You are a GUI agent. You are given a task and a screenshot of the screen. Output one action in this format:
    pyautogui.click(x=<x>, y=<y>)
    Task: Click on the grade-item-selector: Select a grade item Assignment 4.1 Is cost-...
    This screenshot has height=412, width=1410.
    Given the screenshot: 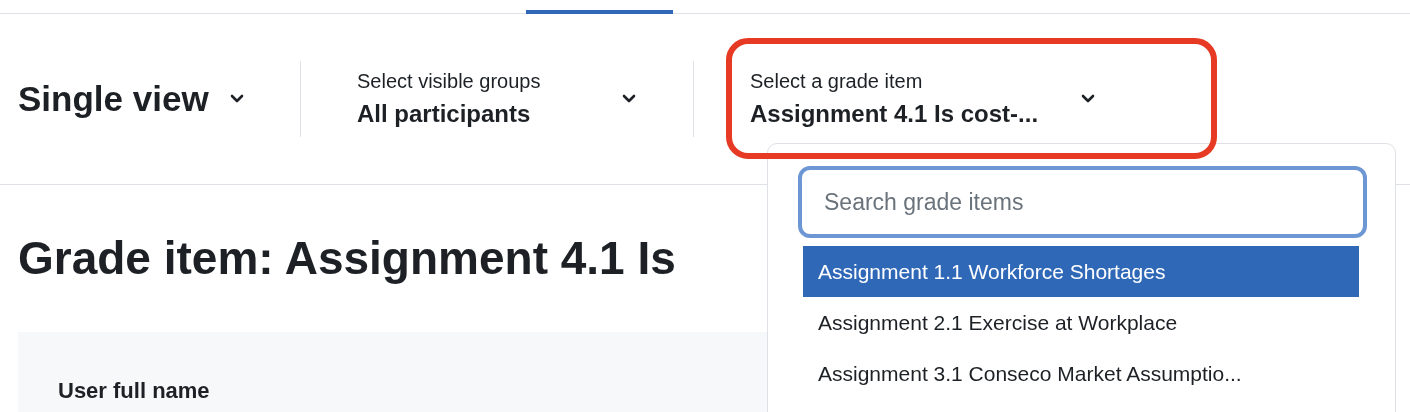 What is the action you would take?
    pyautogui.click(x=924, y=99)
    